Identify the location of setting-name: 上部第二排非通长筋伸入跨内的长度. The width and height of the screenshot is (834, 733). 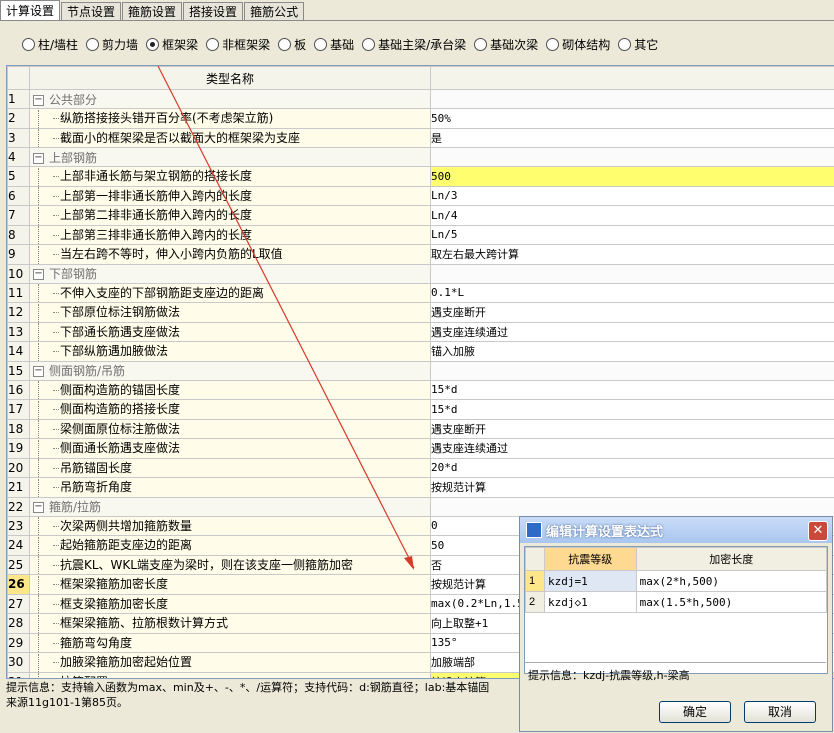
(156, 215).